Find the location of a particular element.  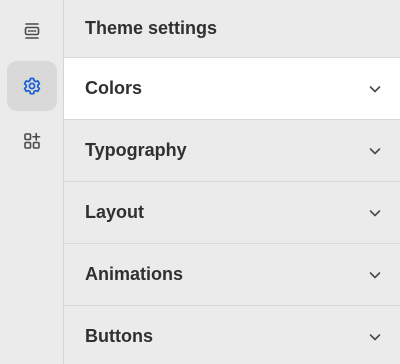

section-buttons: Buttons is located at coordinates (232, 335).